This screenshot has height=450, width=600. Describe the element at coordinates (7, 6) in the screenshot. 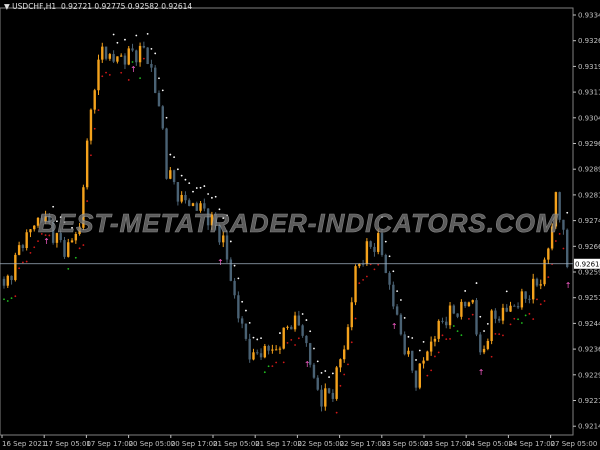

I see `collapse-icon: ▼` at that location.